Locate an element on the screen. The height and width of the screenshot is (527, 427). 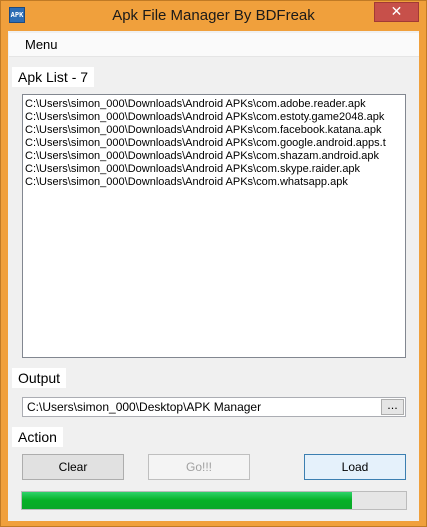
close-button: ✕ is located at coordinates (396, 12).